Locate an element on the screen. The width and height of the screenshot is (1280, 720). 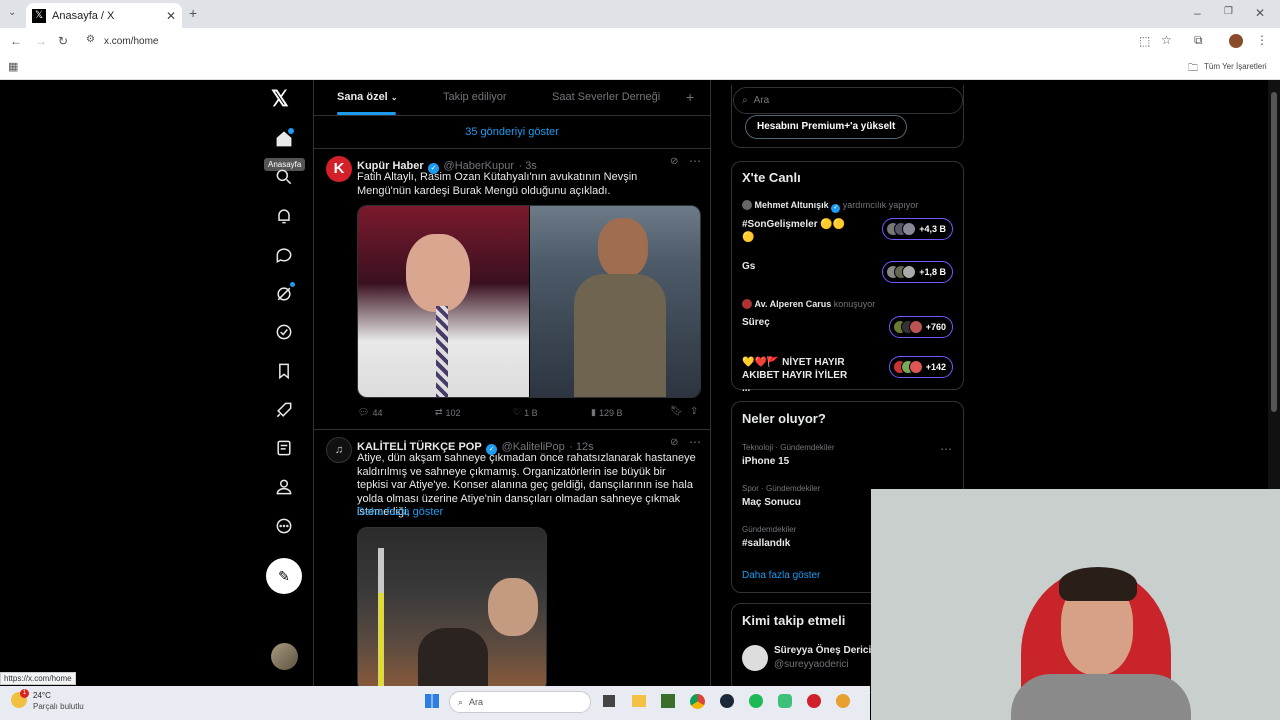
profile-avatar is located at coordinates (1236, 41).